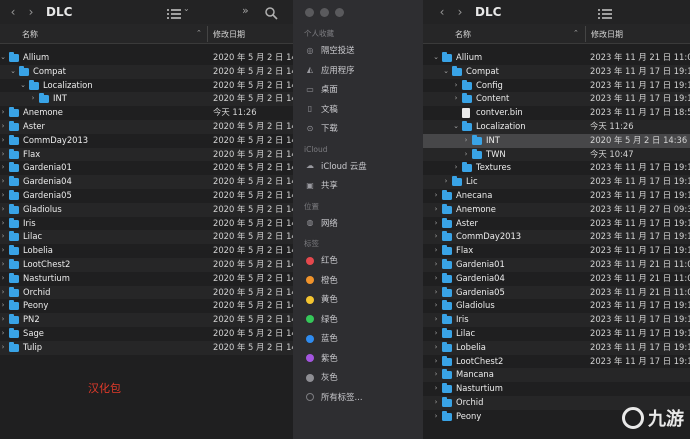  I want to click on list-item: › Config 2023 年 11 月 17 日 19:13, so click(556, 86).